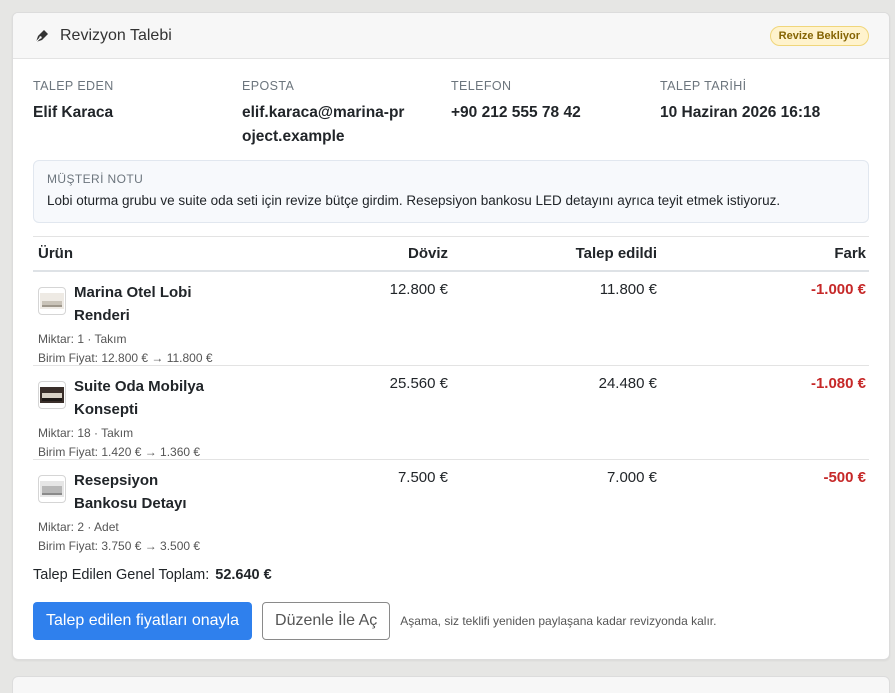 The width and height of the screenshot is (895, 693). Describe the element at coordinates (481, 86) in the screenshot. I see `info-label: TELEFON` at that location.